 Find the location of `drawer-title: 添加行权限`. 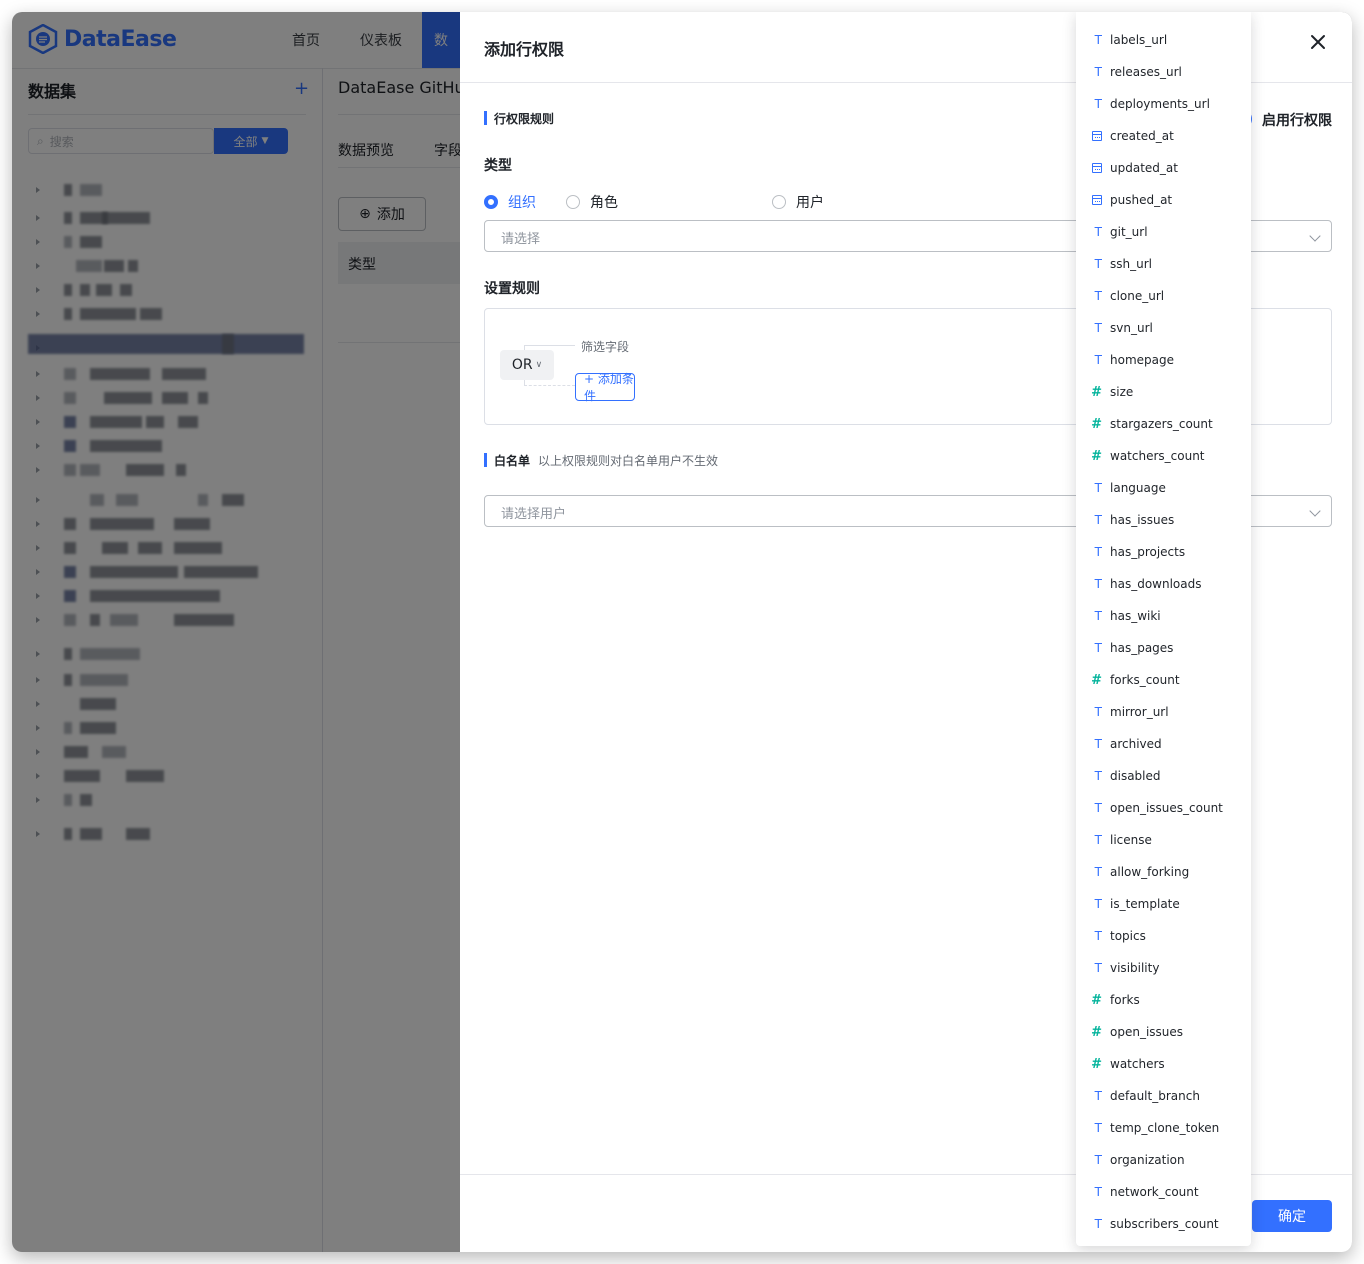

drawer-title: 添加行权限 is located at coordinates (524, 49).